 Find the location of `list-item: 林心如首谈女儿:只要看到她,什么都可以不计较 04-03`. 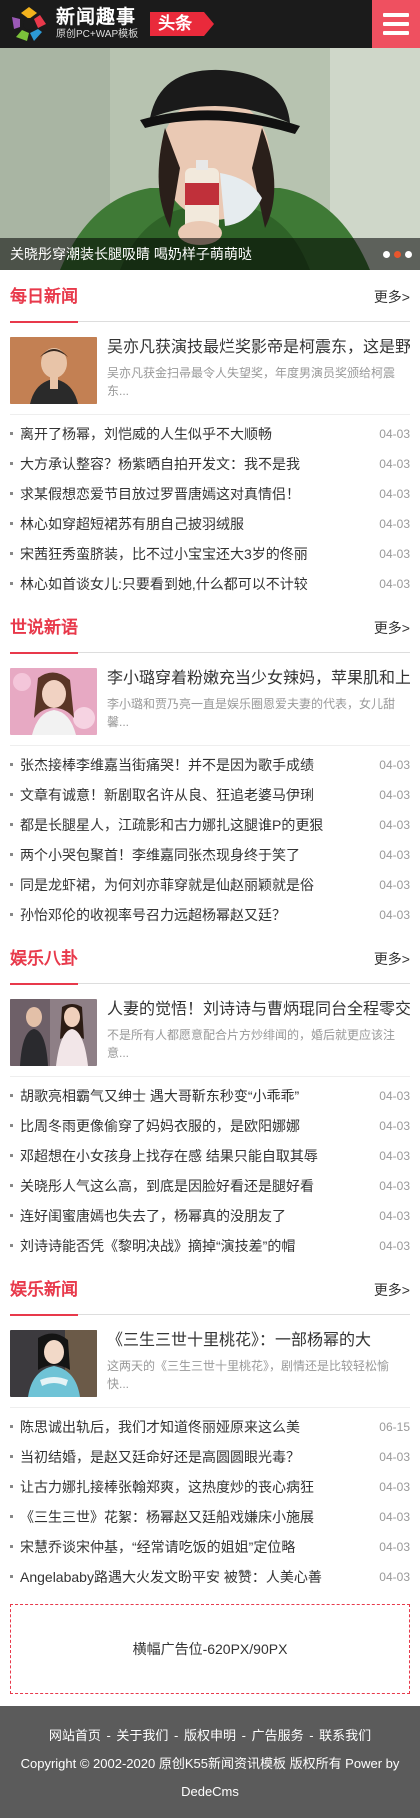

list-item: 林心如首谈女儿:只要看到她,什么都可以不计较 04-03 is located at coordinates (210, 584).